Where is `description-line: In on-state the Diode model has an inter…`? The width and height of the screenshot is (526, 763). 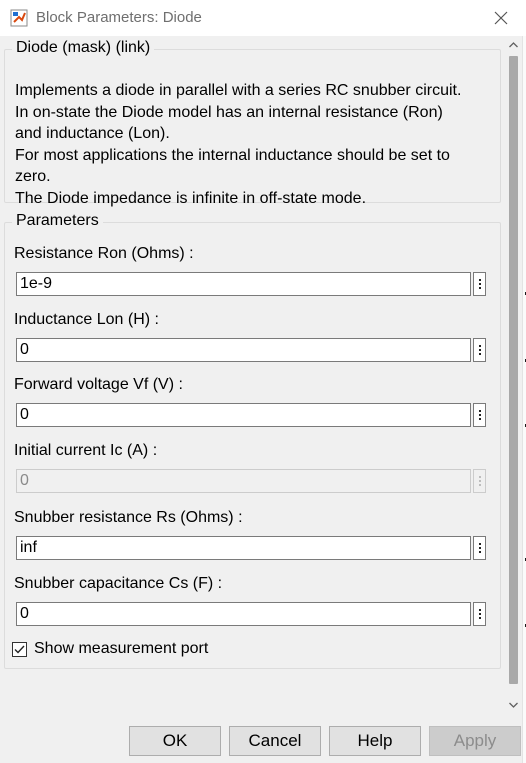
description-line: In on-state the Diode model has an inter… is located at coordinates (229, 112).